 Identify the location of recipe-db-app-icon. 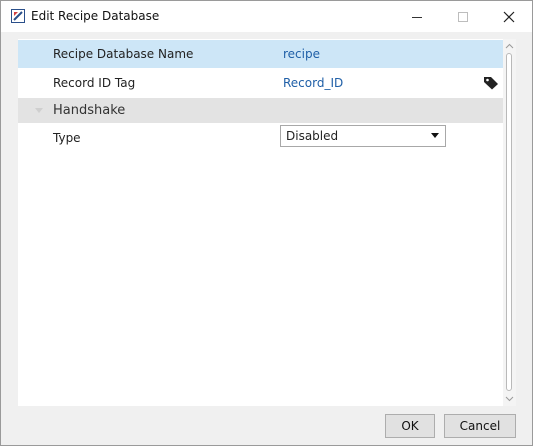
(18, 16).